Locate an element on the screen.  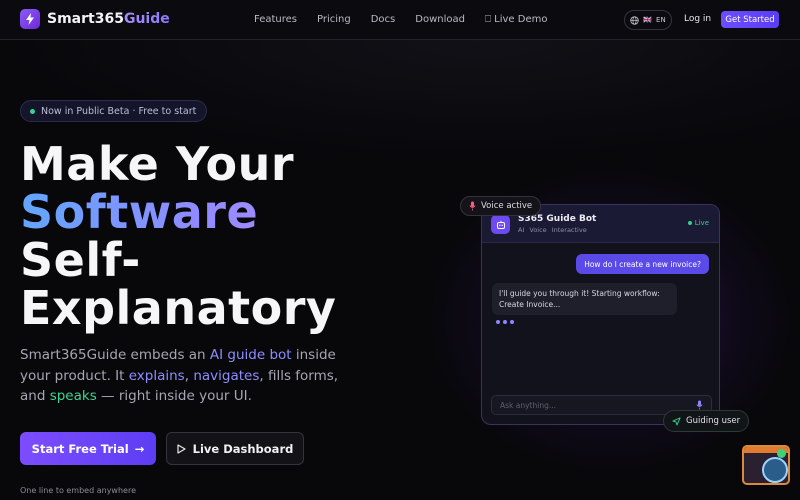
login-link: Log in is located at coordinates (697, 19).